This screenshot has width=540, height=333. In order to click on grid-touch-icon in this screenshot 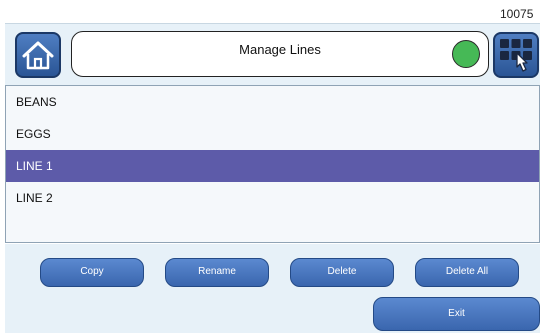, I will do `click(516, 55)`.